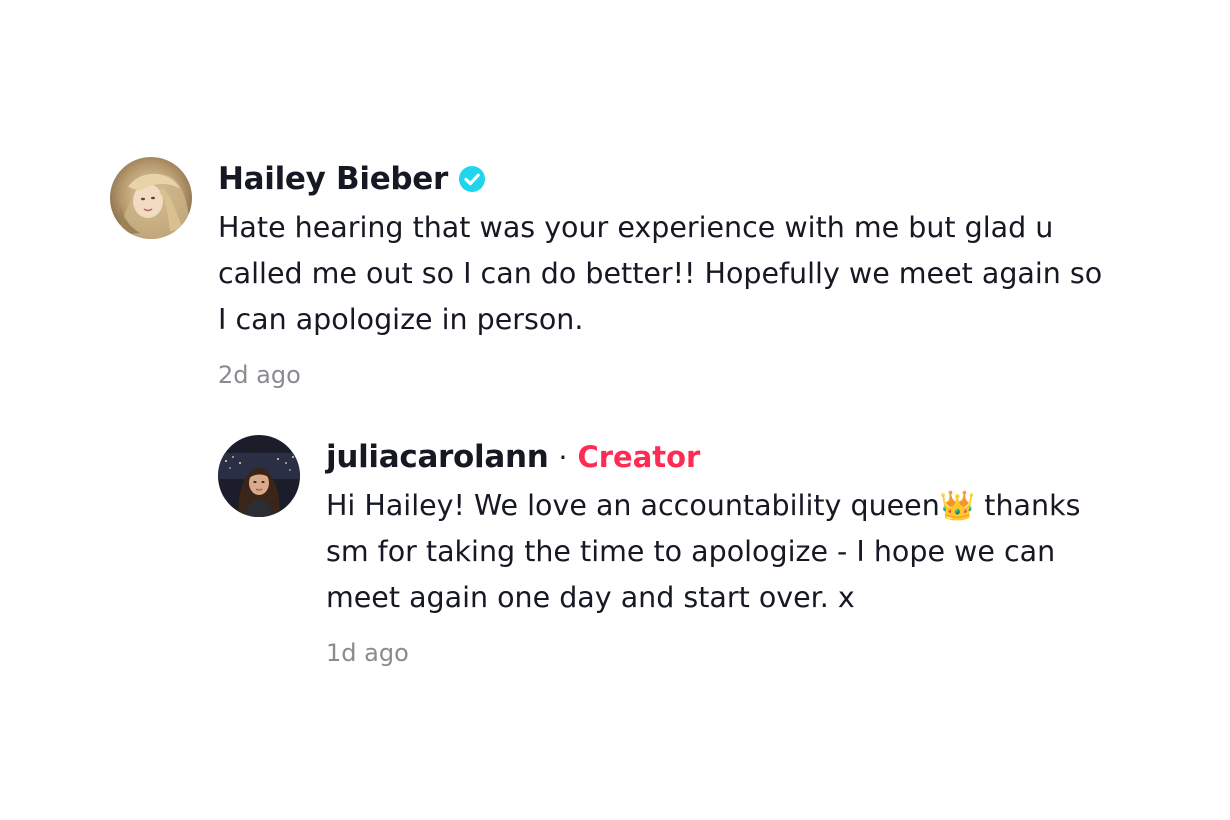  What do you see at coordinates (437, 457) in the screenshot?
I see `username: juliacarolann` at bounding box center [437, 457].